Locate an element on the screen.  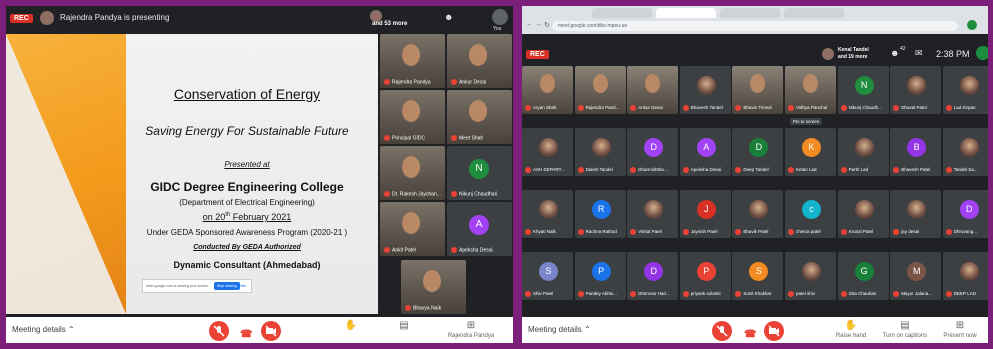
participant-tile: R Rachna Rathod is located at coordinates (600, 214).